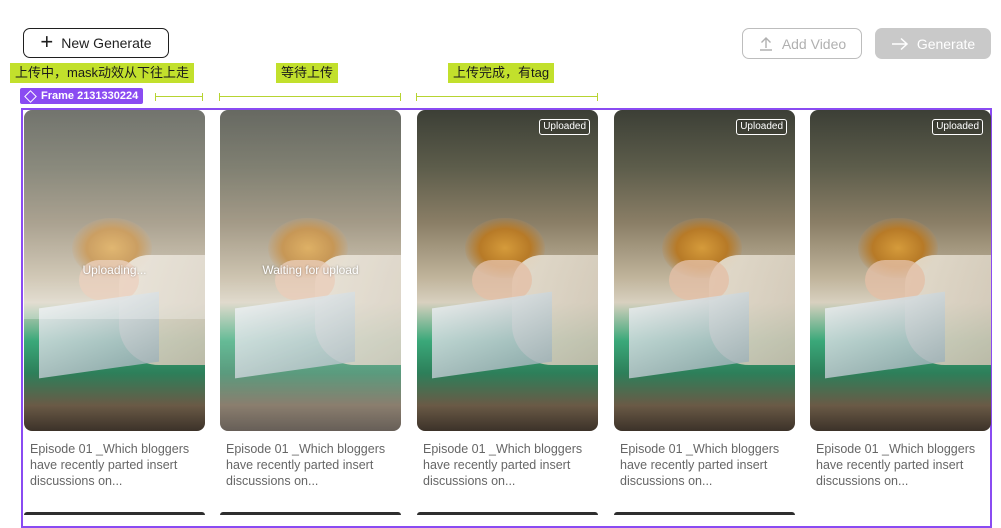  I want to click on generate-button: Generate, so click(933, 43).